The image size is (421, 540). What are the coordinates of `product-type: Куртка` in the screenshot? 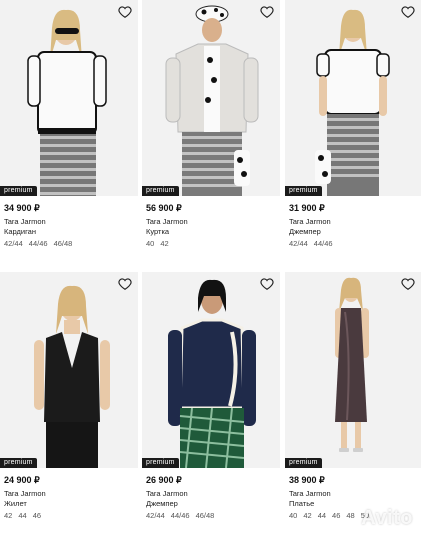 It's located at (158, 231).